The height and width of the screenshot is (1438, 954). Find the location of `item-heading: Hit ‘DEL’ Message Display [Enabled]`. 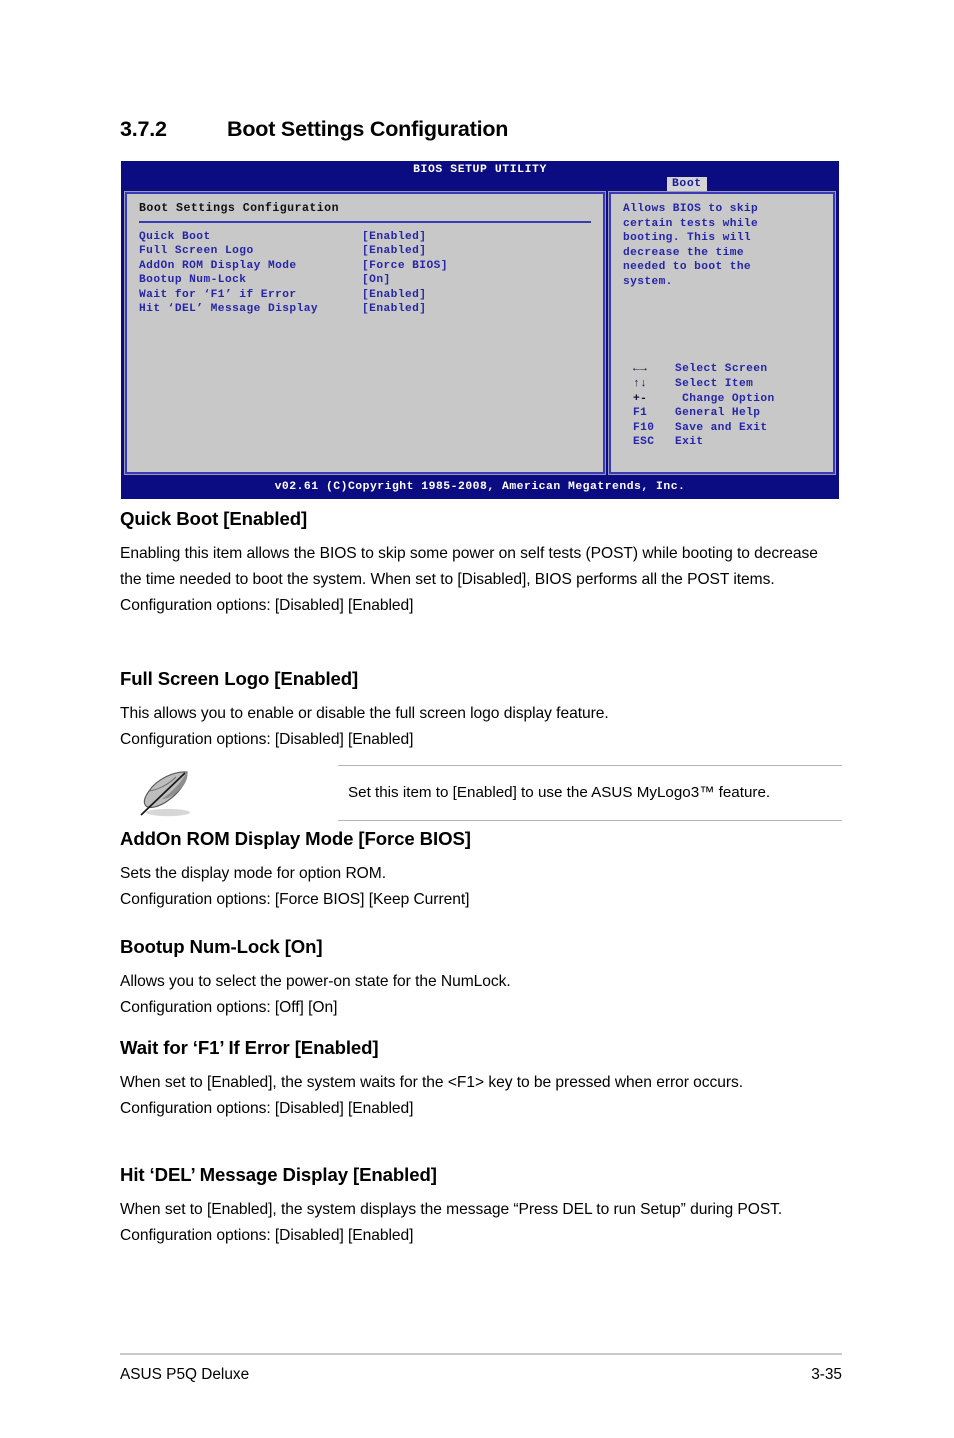

item-heading: Hit ‘DEL’ Message Display [Enabled] is located at coordinates (278, 1174).